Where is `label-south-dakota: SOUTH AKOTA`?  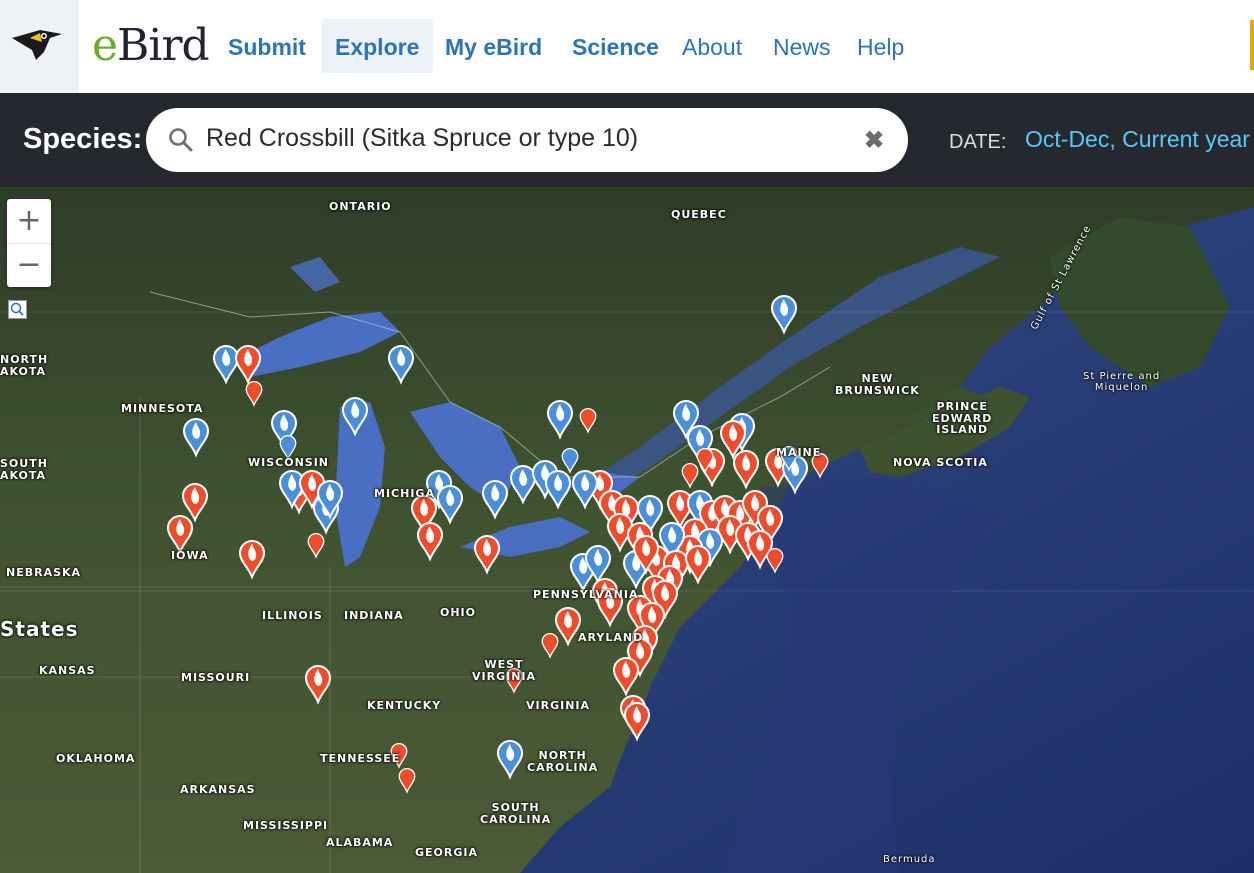
label-south-dakota: SOUTH AKOTA is located at coordinates (24, 469).